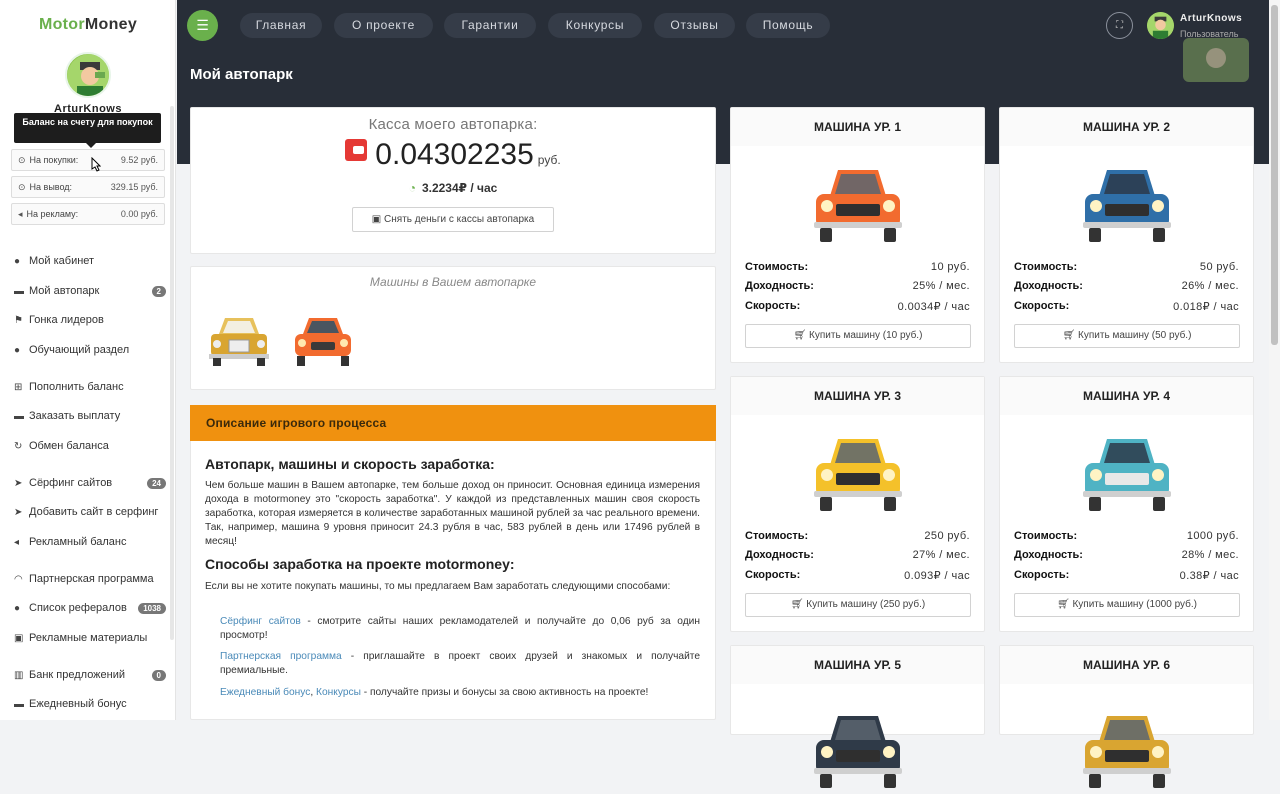 The height and width of the screenshot is (794, 1280). I want to click on megaphone-icon: ◂, so click(20, 213).